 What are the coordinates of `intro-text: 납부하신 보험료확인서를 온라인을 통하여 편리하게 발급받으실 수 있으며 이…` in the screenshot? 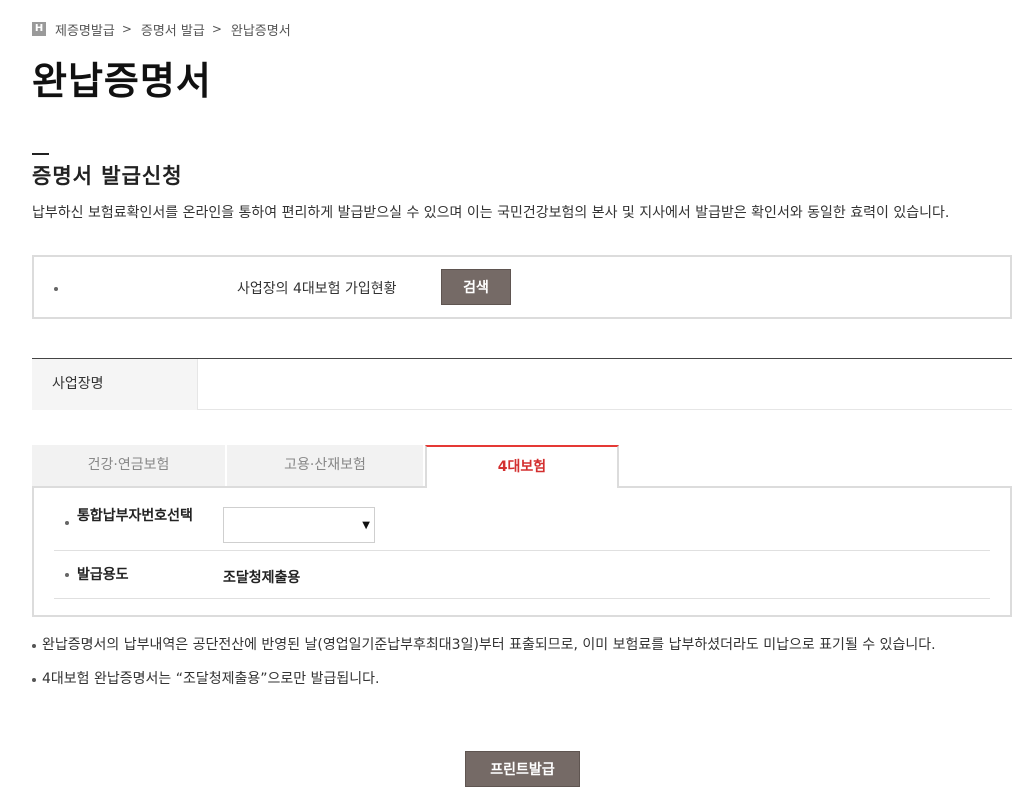 It's located at (491, 213).